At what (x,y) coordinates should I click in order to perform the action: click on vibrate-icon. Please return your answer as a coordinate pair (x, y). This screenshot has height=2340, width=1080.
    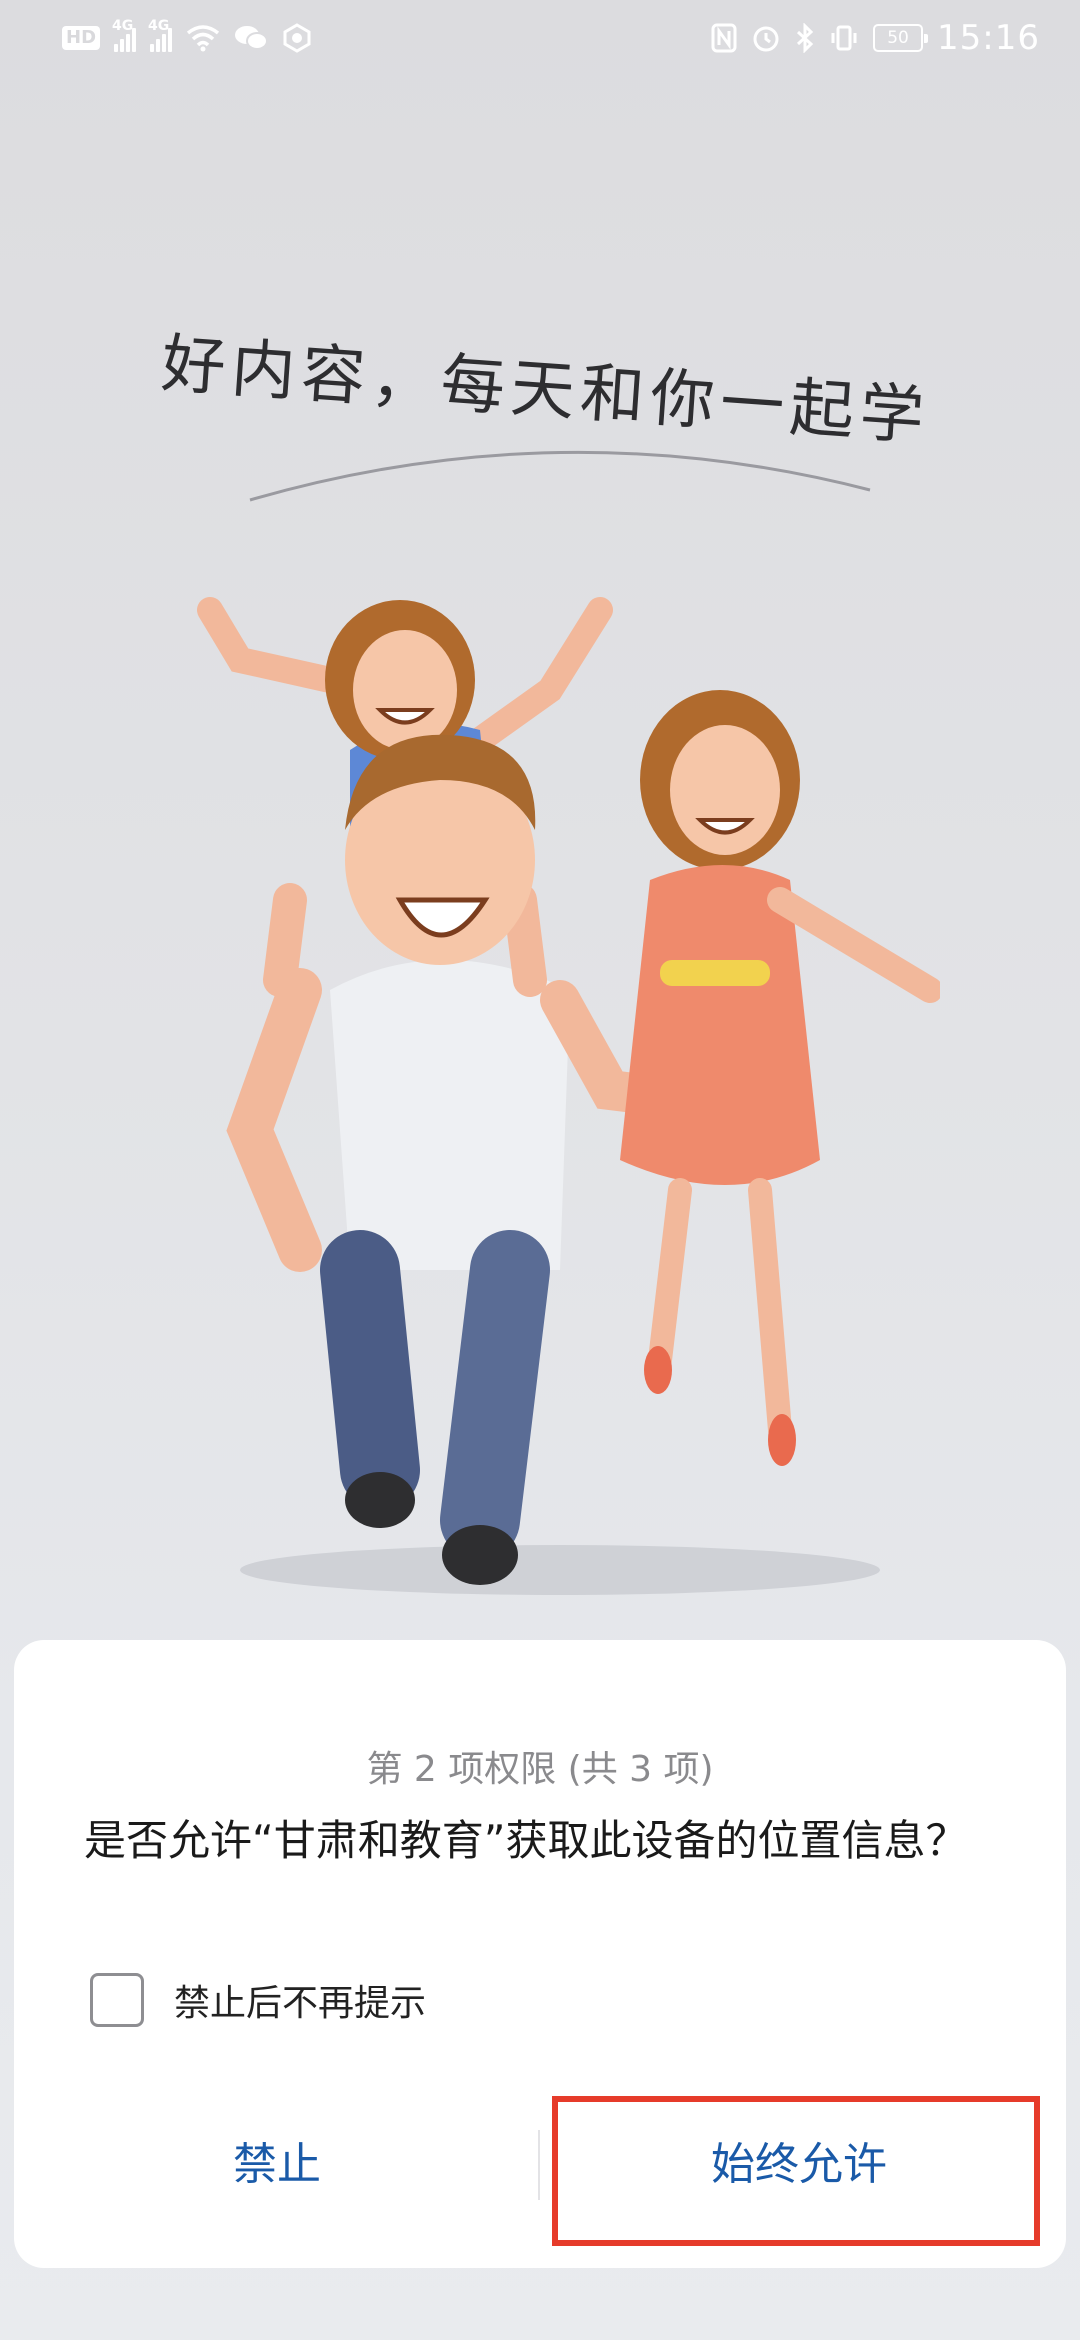
    Looking at the image, I should click on (844, 38).